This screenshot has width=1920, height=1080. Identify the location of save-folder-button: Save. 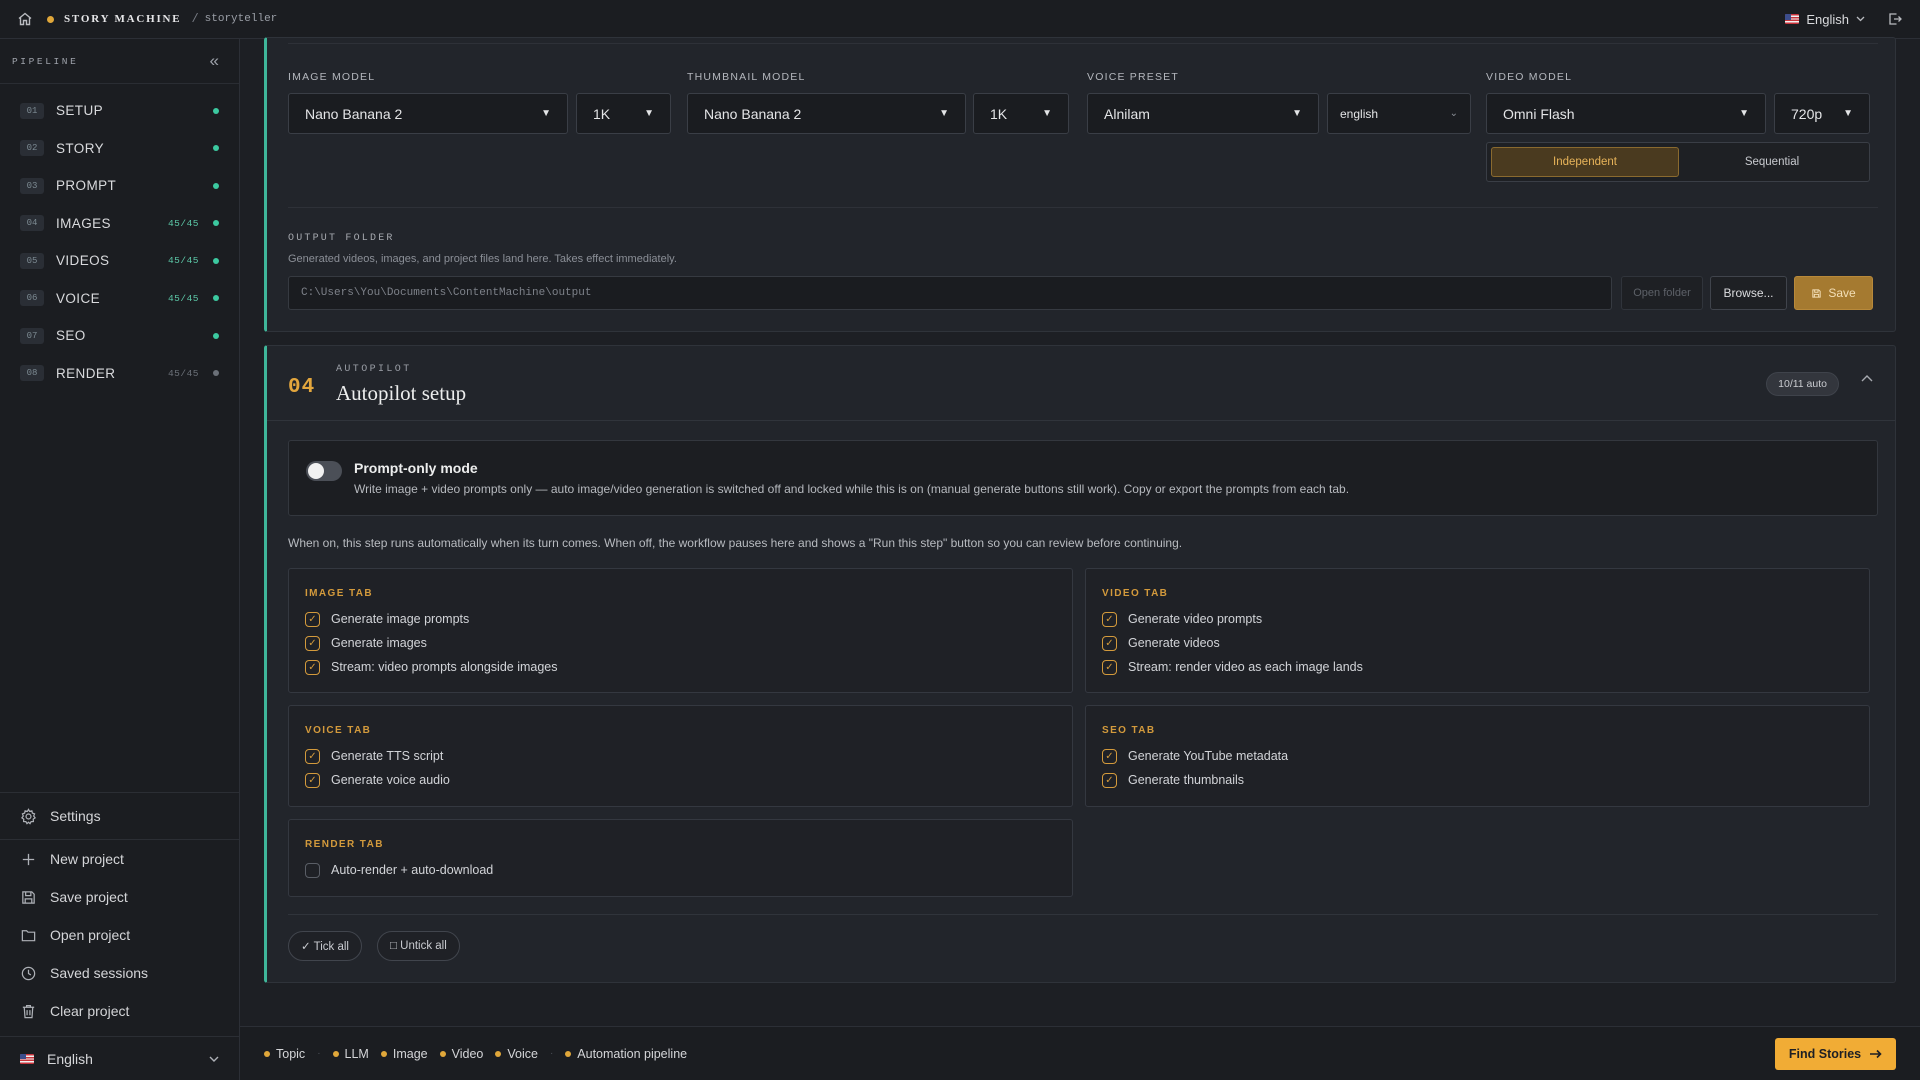
(1833, 293).